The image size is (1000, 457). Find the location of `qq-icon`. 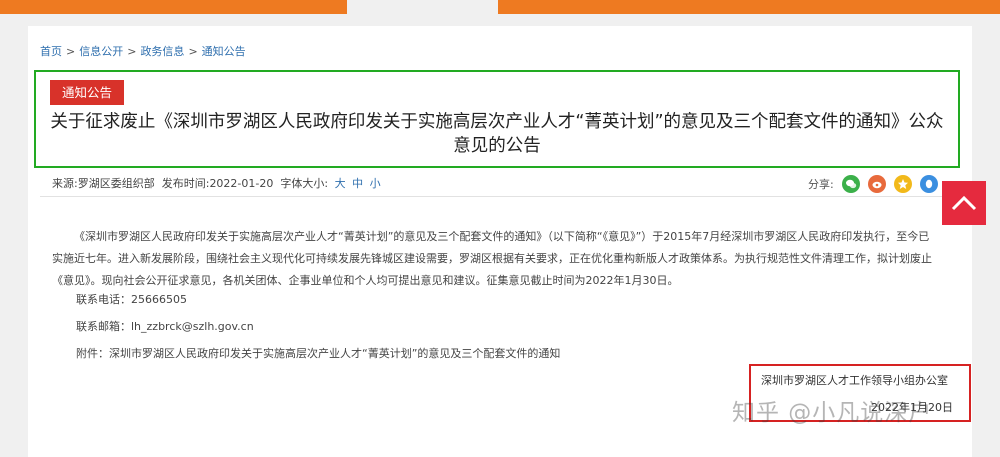

qq-icon is located at coordinates (928, 184).